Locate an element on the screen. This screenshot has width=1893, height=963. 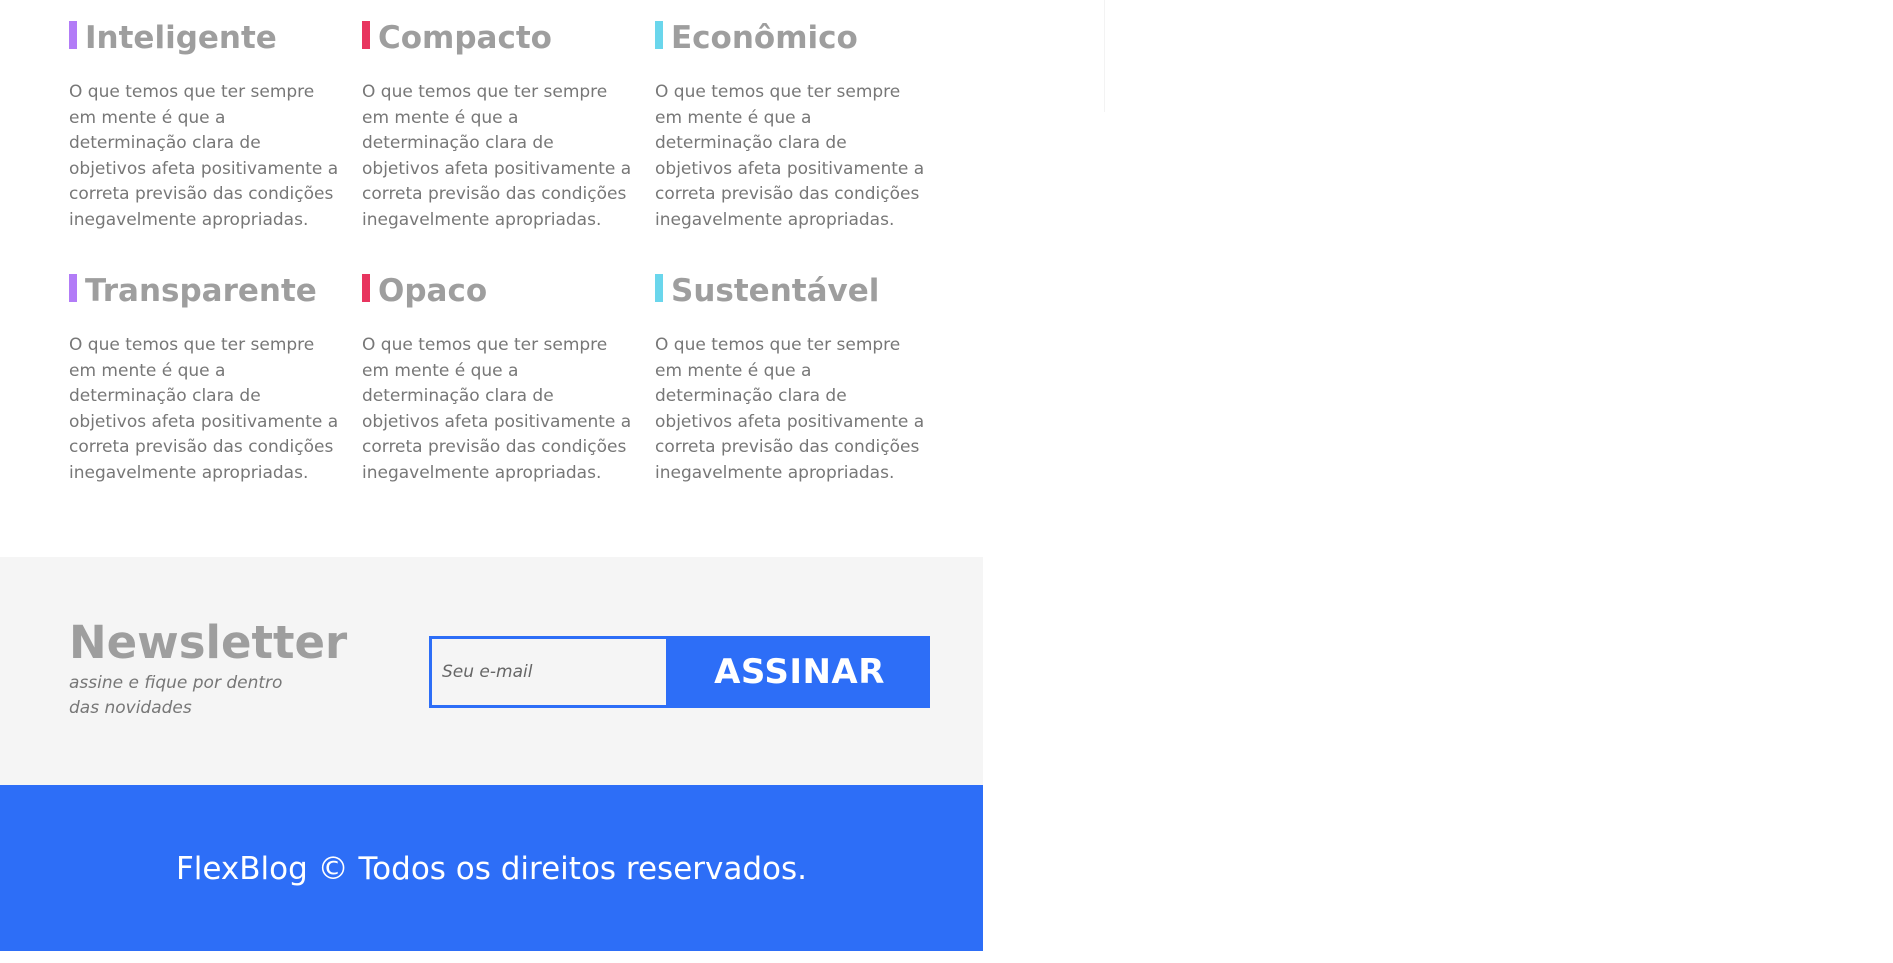
feature-title: Transparente is located at coordinates (209, 291).